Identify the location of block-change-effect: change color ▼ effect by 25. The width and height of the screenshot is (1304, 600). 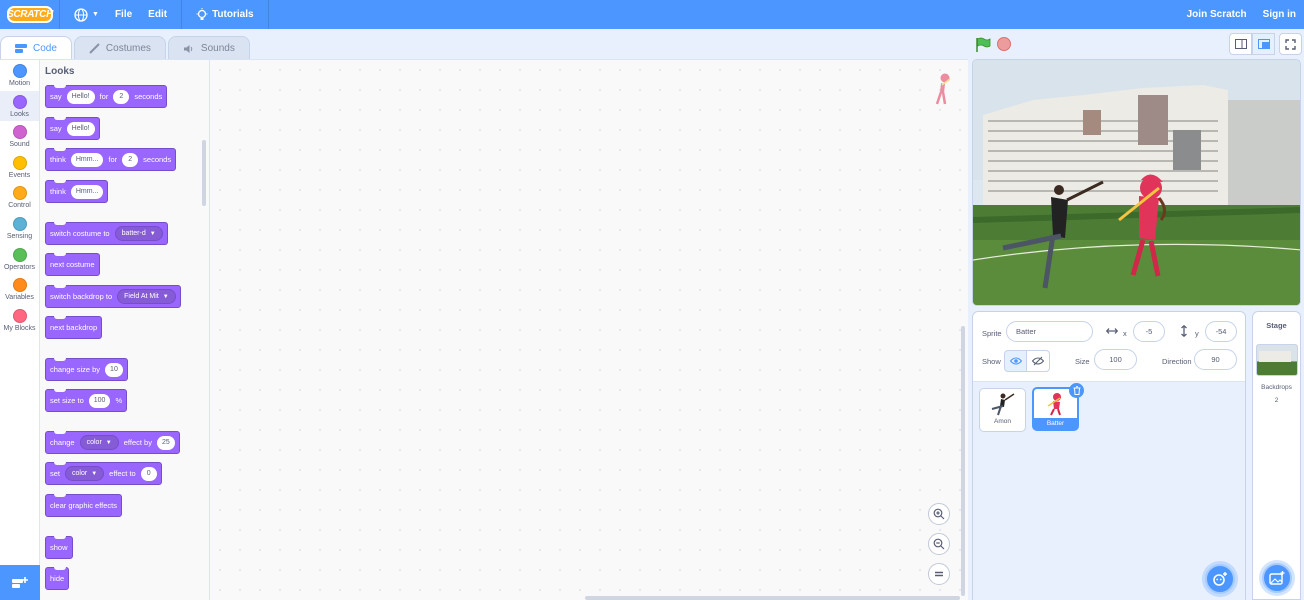
(112, 442).